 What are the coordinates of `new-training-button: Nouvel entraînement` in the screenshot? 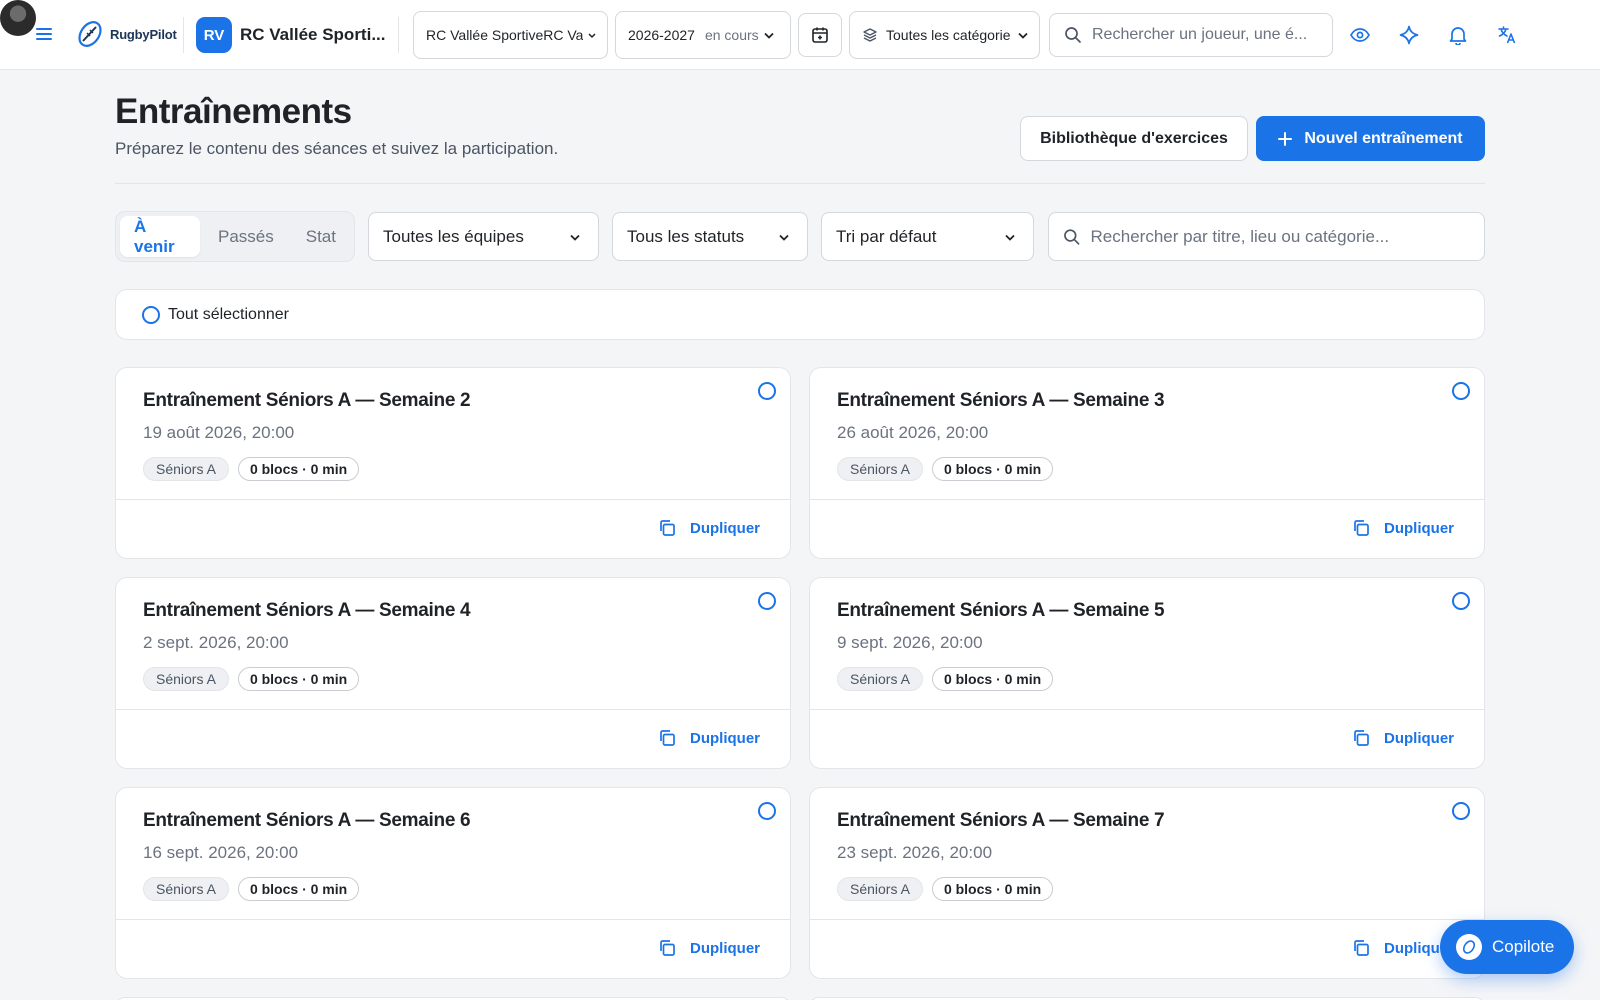 It's located at (1370, 138).